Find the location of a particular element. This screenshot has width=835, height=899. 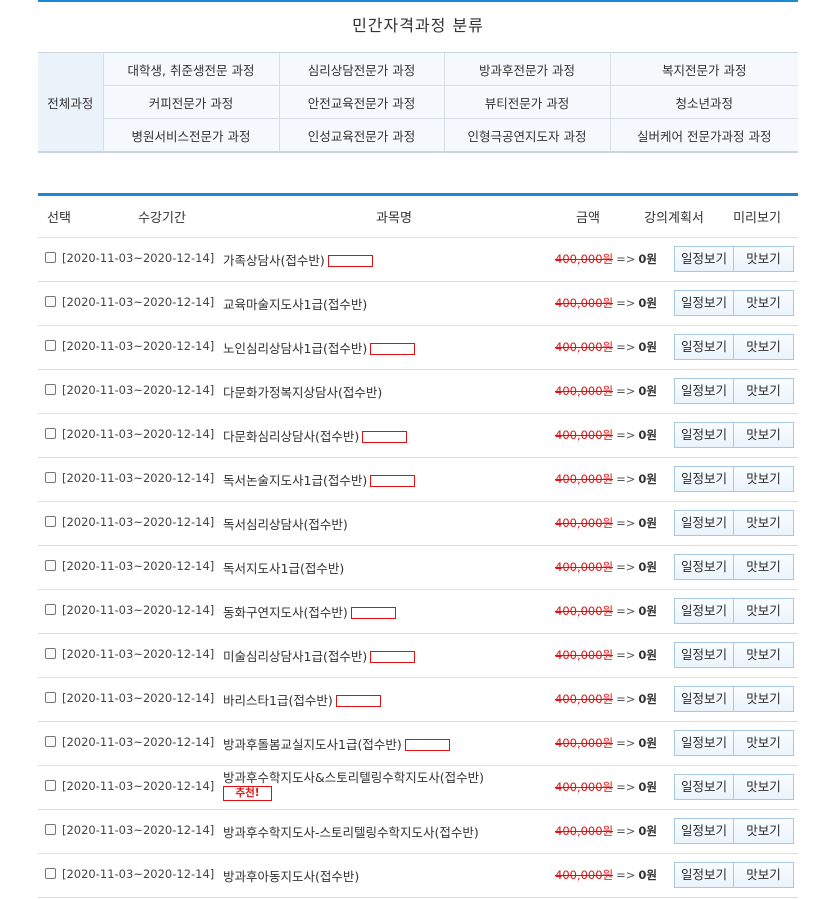

category-link: 대학생, 취준생전문 과정 is located at coordinates (190, 69).